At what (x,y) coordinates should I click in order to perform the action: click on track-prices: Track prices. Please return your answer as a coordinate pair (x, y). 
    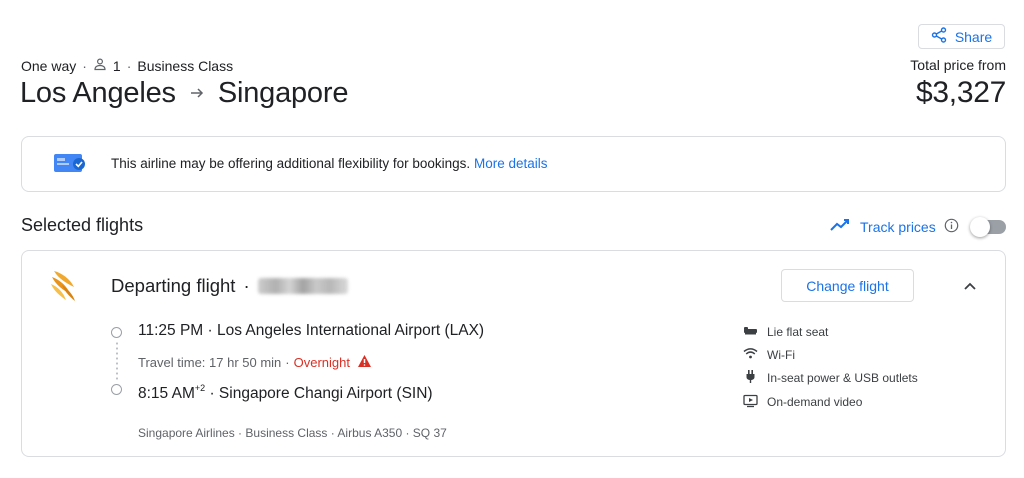
    Looking at the image, I should click on (894, 226).